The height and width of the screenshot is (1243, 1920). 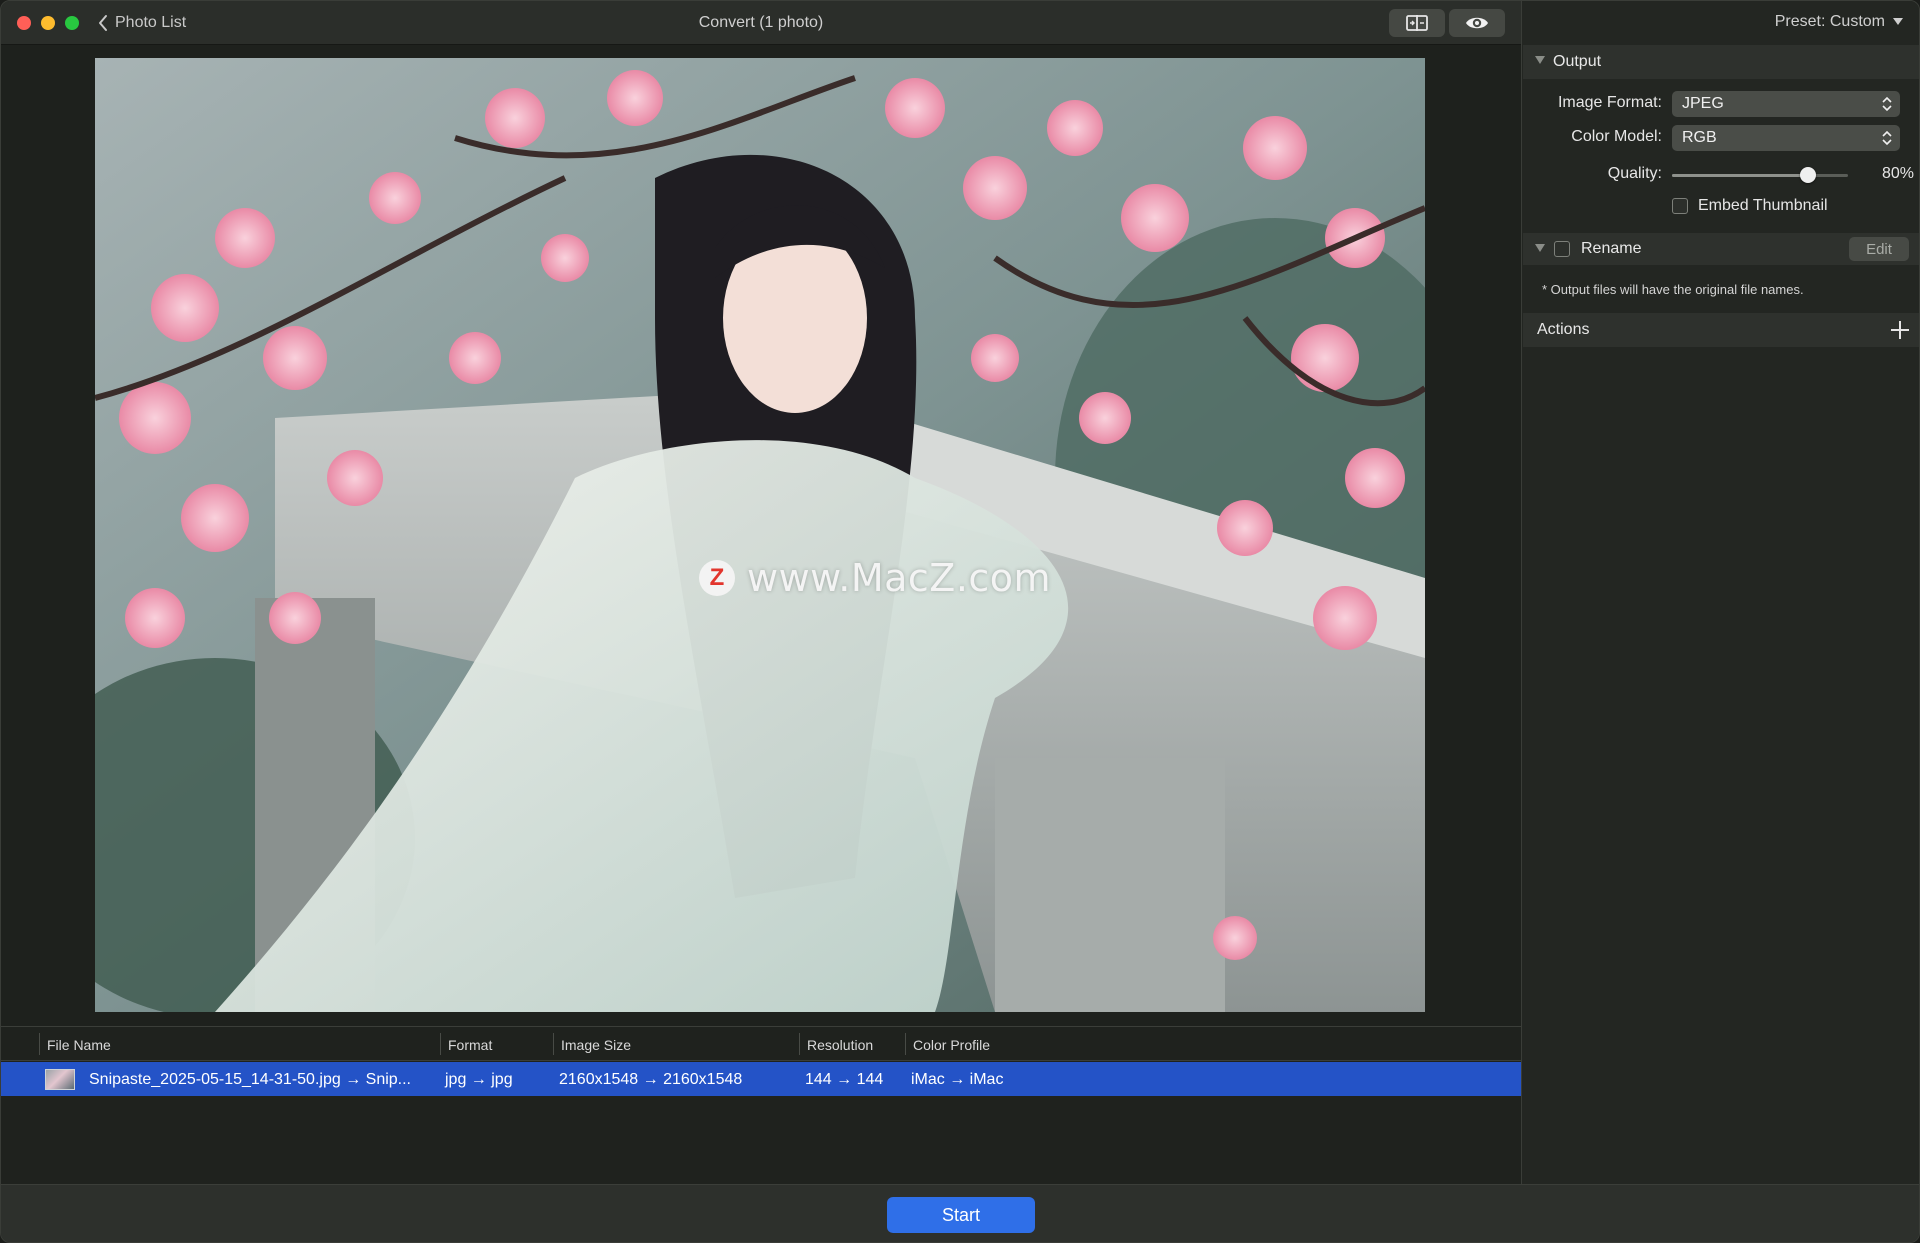 What do you see at coordinates (479, 1079) in the screenshot?
I see `cell-format: jpg → jpg` at bounding box center [479, 1079].